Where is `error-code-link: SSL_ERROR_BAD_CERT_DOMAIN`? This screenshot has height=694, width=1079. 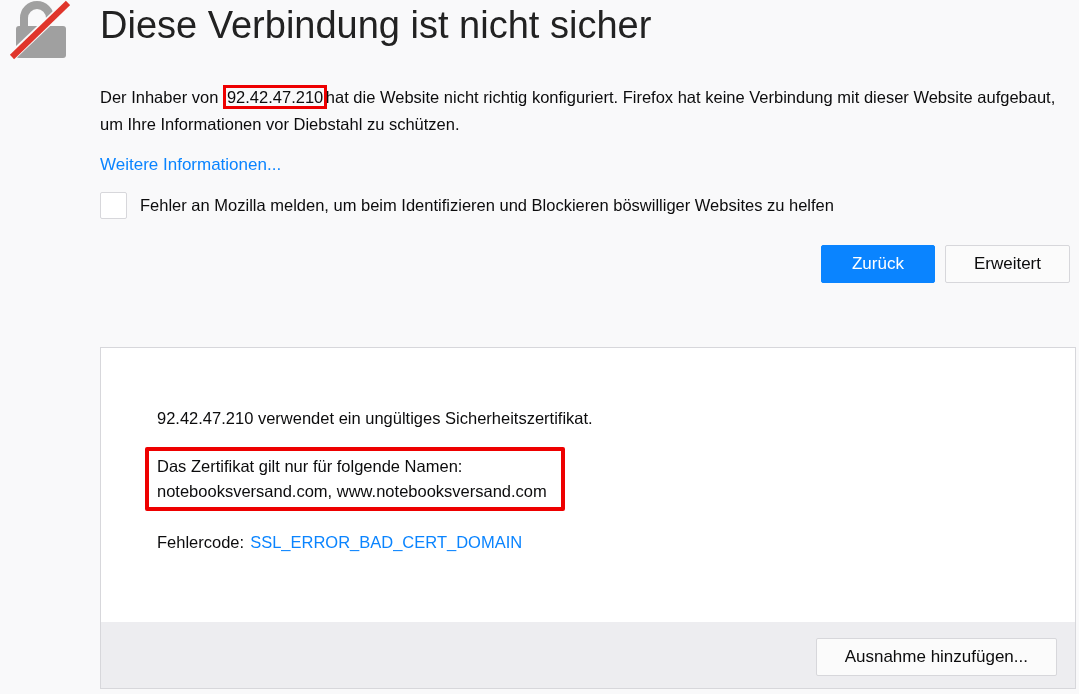 error-code-link: SSL_ERROR_BAD_CERT_DOMAIN is located at coordinates (386, 542).